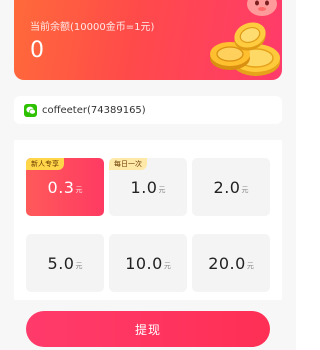  I want to click on amount-option-10-0: 10.0 元, so click(148, 263).